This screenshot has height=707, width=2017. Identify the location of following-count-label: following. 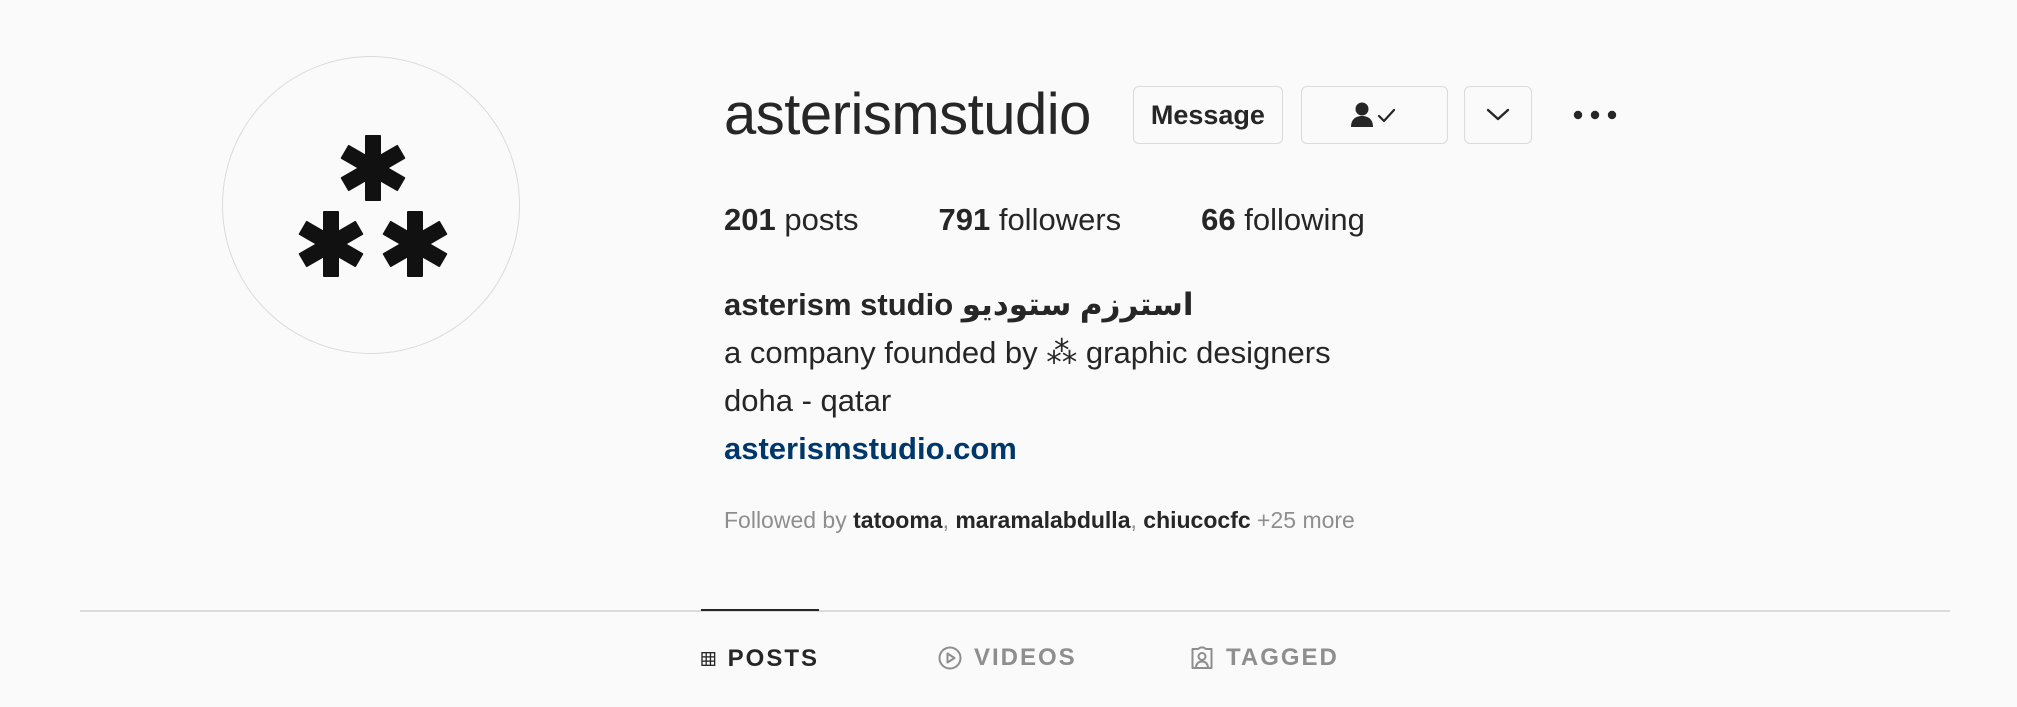
(1304, 219).